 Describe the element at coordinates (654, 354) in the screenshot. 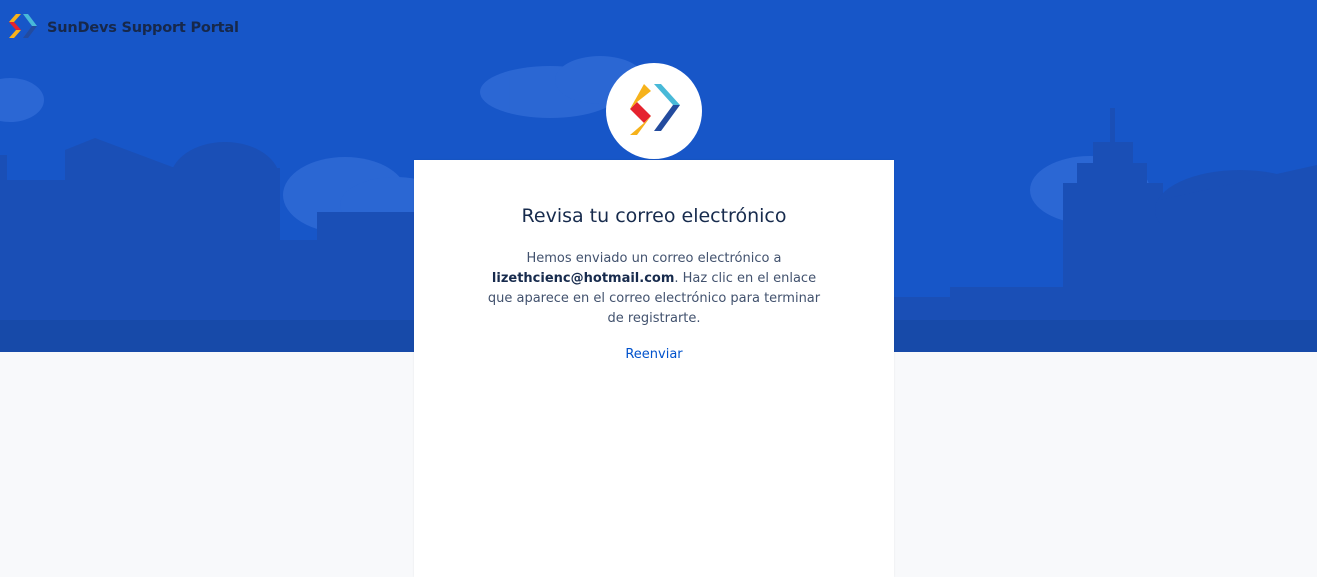

I see `resend-link: Reenviar` at that location.